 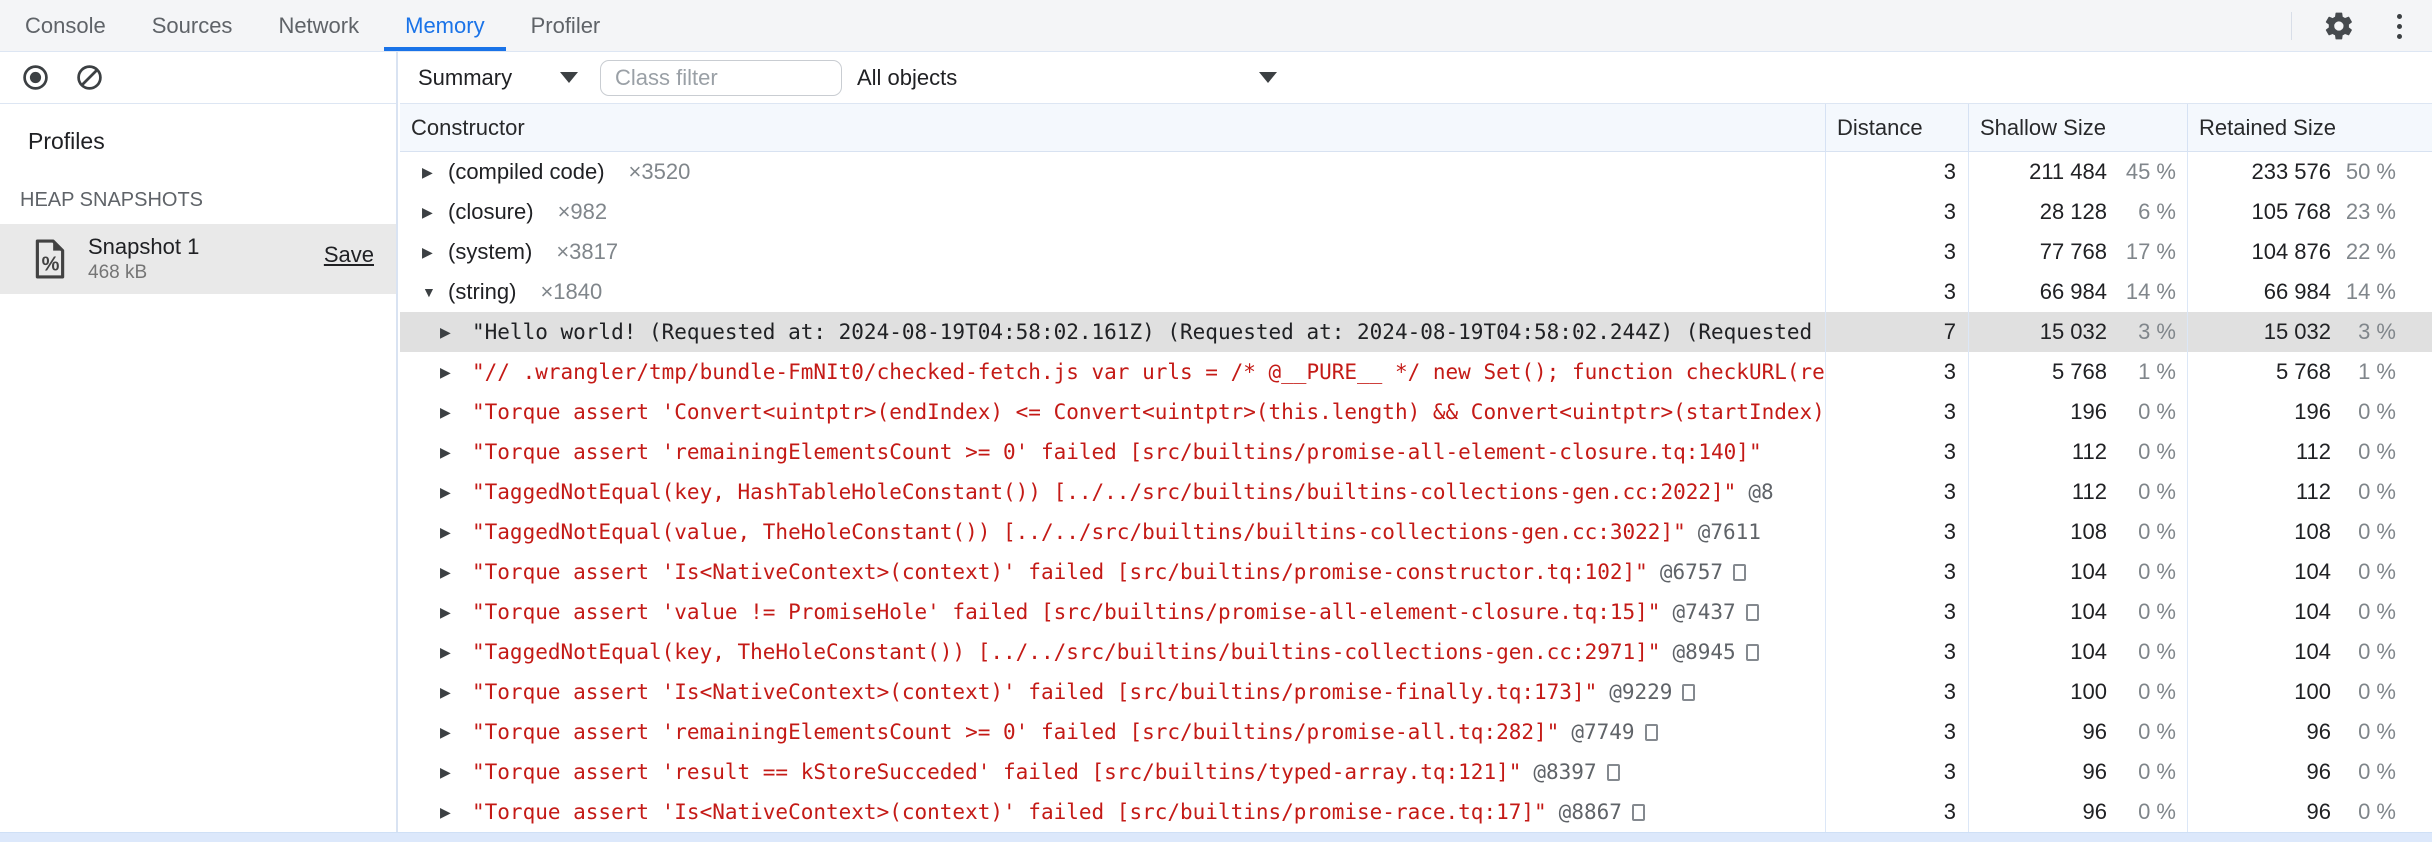 What do you see at coordinates (2312, 651) in the screenshot?
I see `retained-size-value: 104` at bounding box center [2312, 651].